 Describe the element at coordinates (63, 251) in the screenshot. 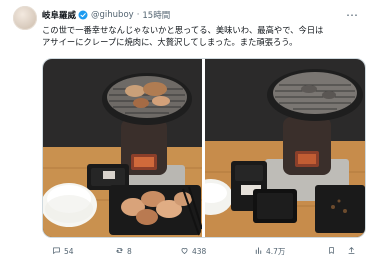

I see `reply-button: 54` at that location.